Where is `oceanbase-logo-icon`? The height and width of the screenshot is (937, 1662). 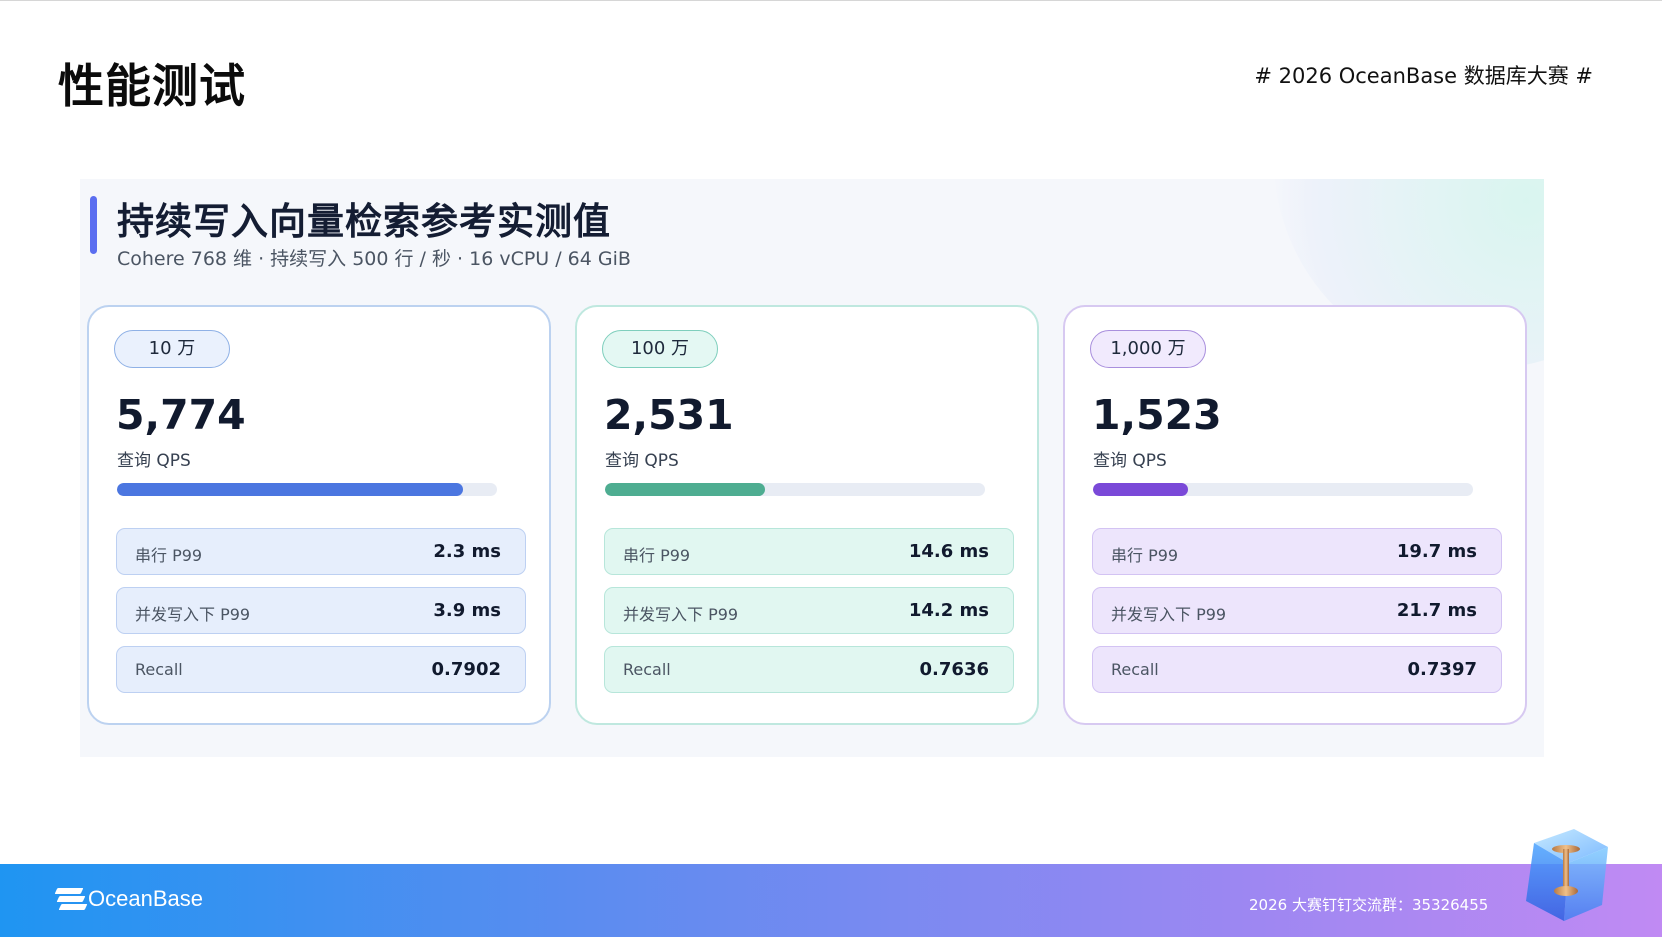
oceanbase-logo-icon is located at coordinates (71, 899).